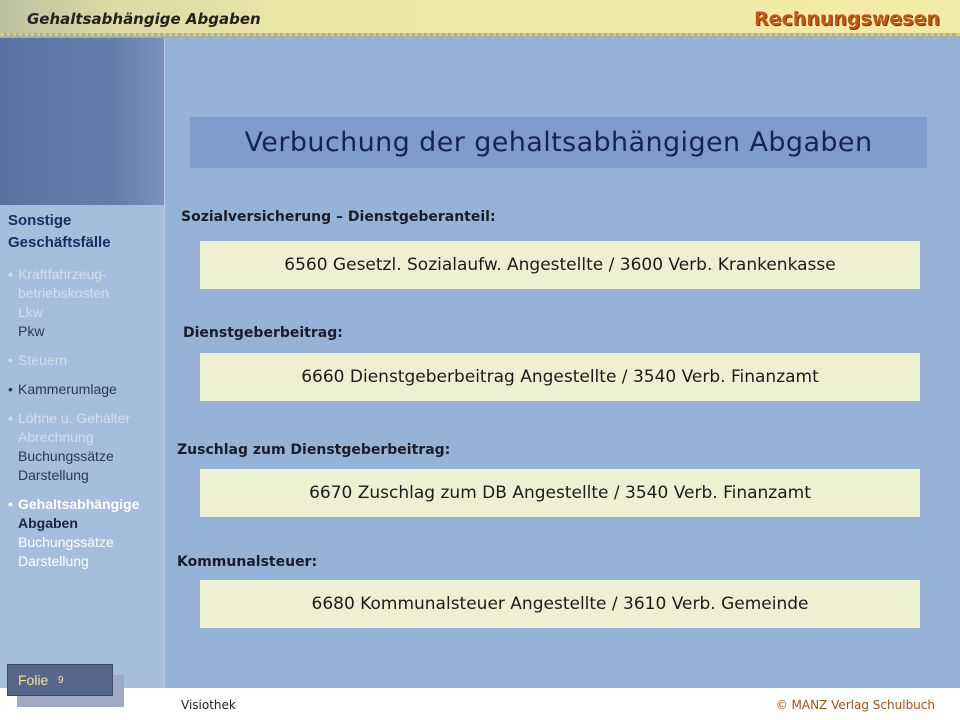 The width and height of the screenshot is (960, 720). What do you see at coordinates (263, 333) in the screenshot?
I see `entry-heading-dienstgeberbeitrag: Dienstgeberbeitrag:` at bounding box center [263, 333].